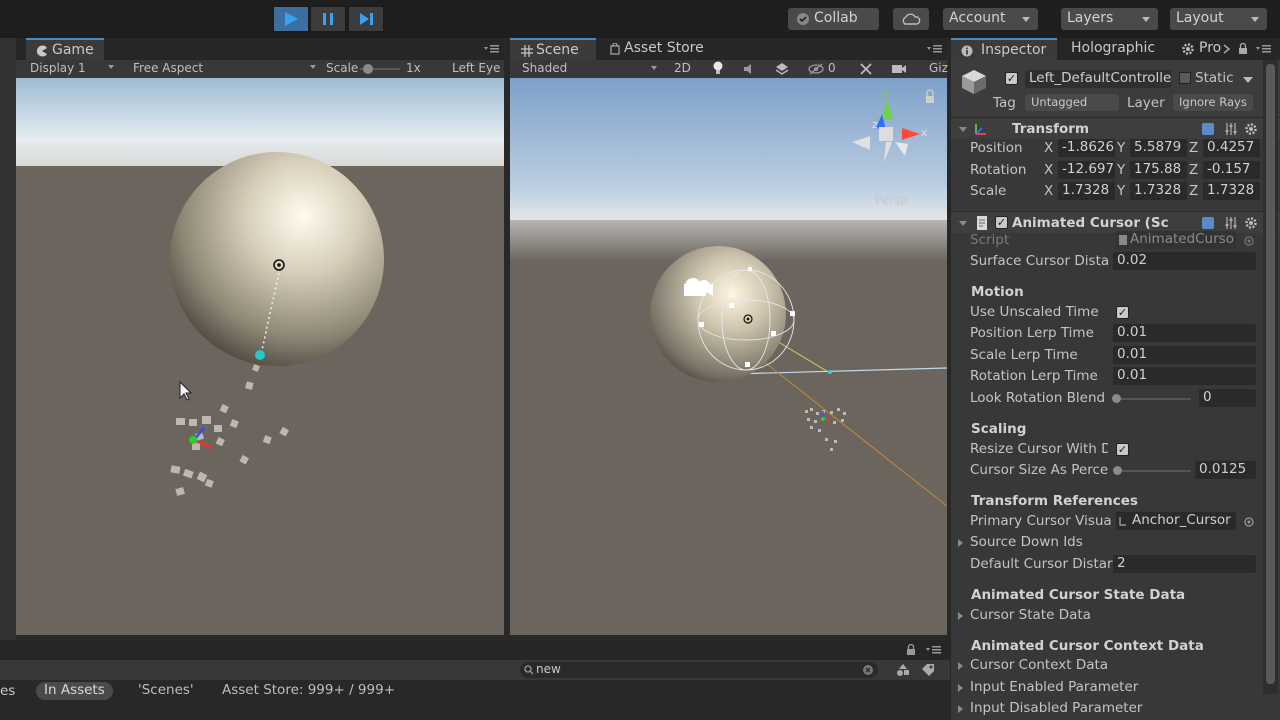  Describe the element at coordinates (1001, 222) in the screenshot. I see `component-enabled-checkbox: ✓` at that location.